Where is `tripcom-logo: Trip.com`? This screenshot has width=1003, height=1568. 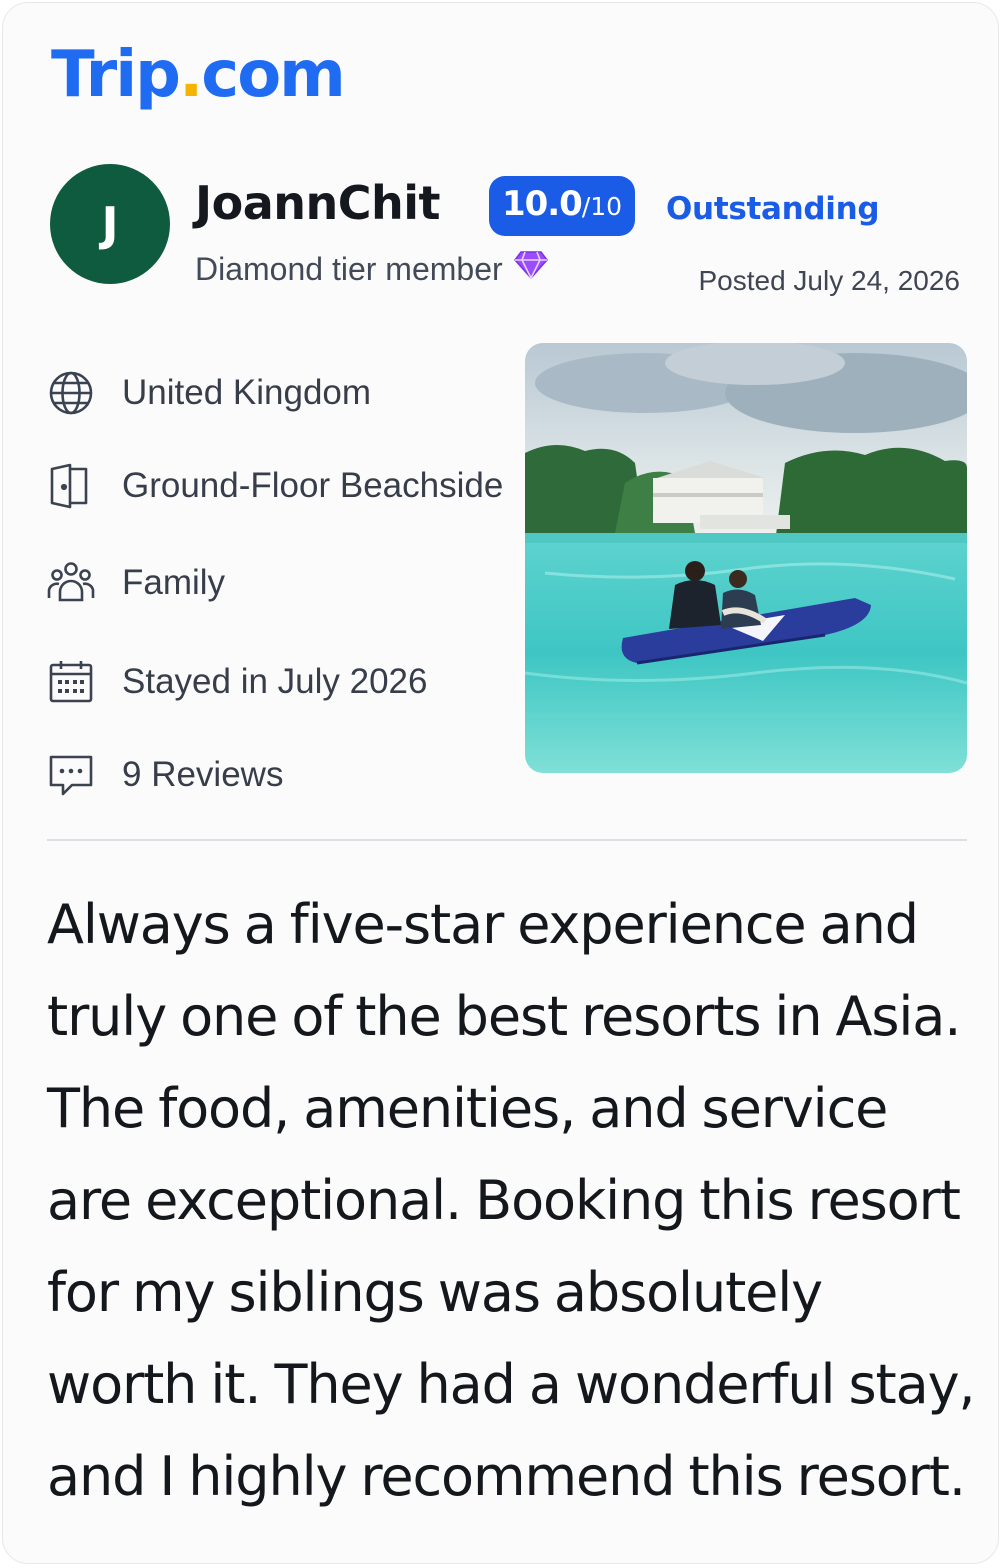 tripcom-logo: Trip.com is located at coordinates (198, 75).